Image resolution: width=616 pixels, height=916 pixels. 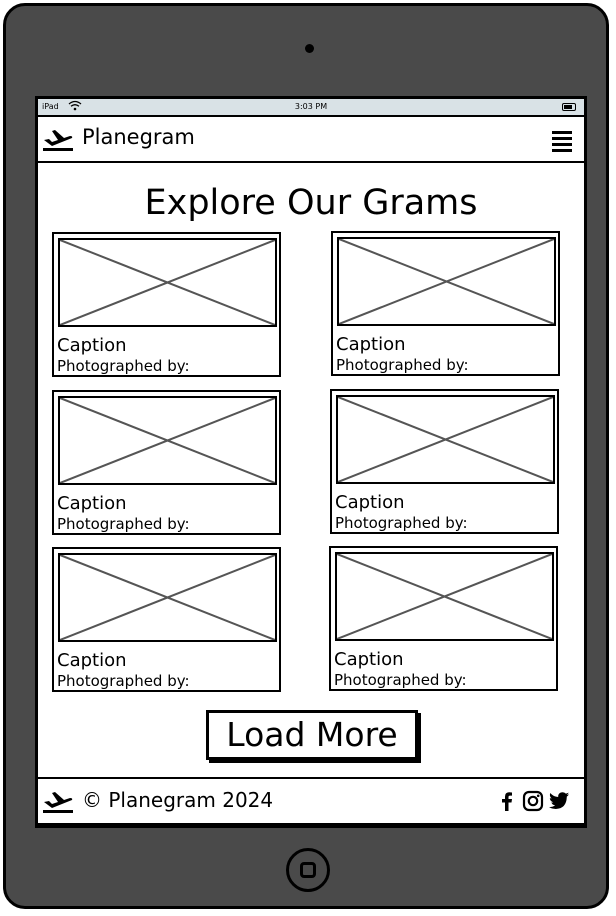 What do you see at coordinates (308, 870) in the screenshot?
I see `home-button` at bounding box center [308, 870].